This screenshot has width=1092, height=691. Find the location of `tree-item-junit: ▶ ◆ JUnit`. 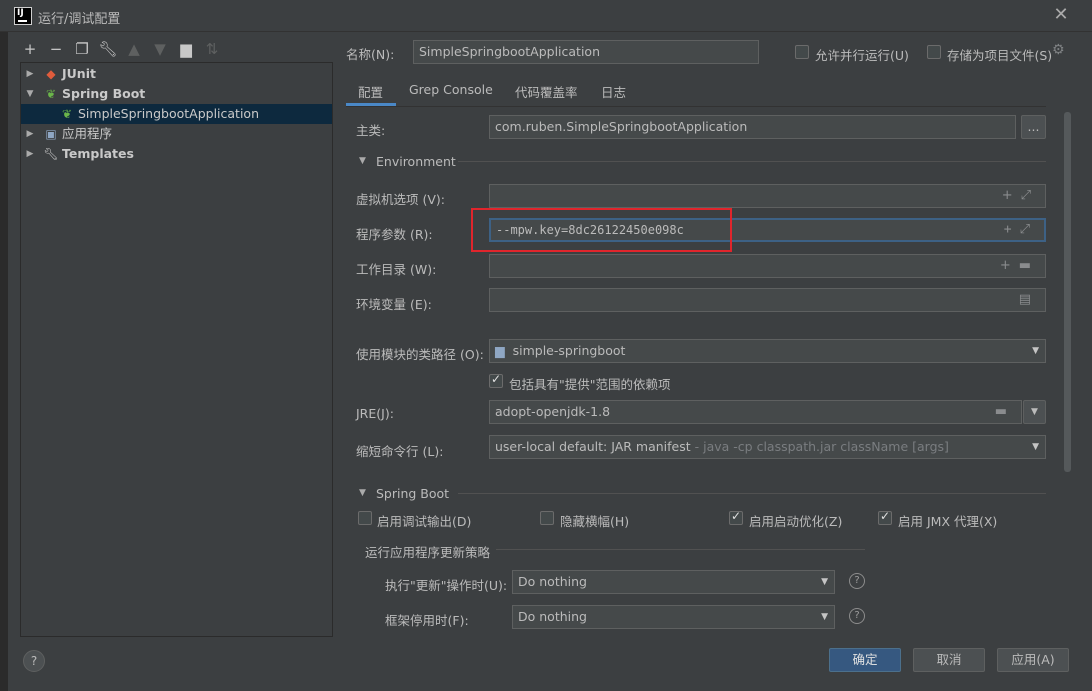

tree-item-junit: ▶ ◆ JUnit is located at coordinates (176, 74).